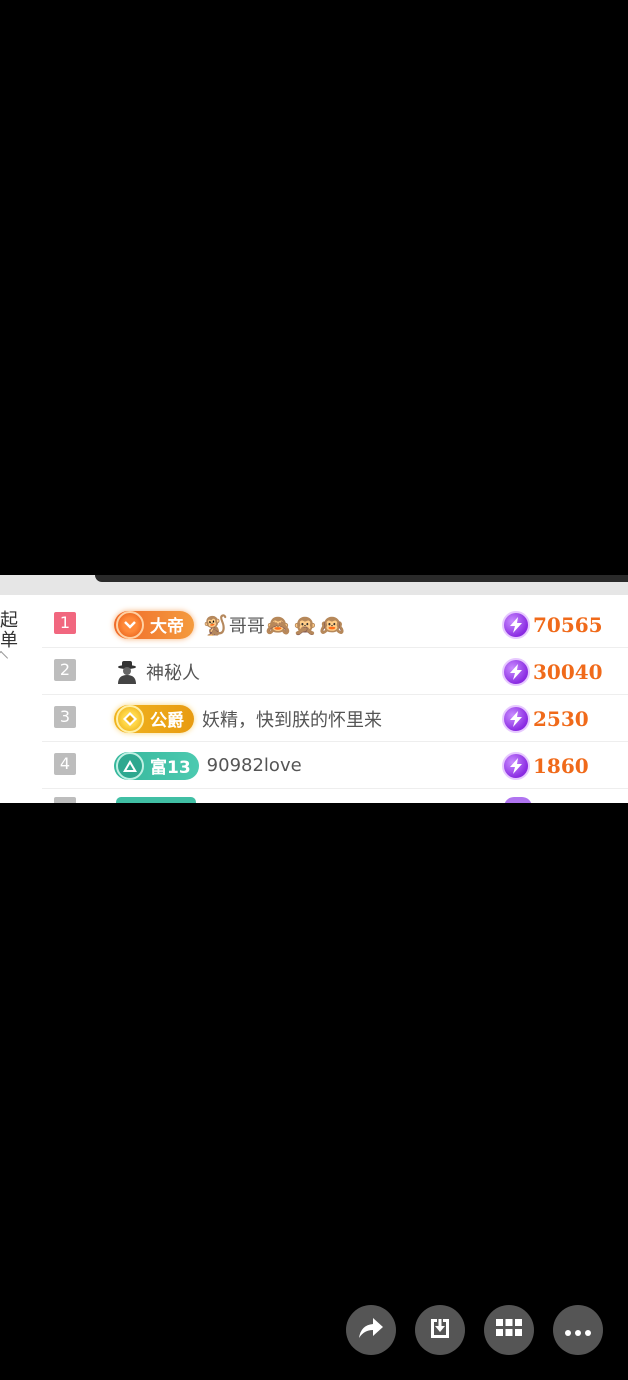 The width and height of the screenshot is (628, 1380). I want to click on grid-menu-button, so click(509, 1330).